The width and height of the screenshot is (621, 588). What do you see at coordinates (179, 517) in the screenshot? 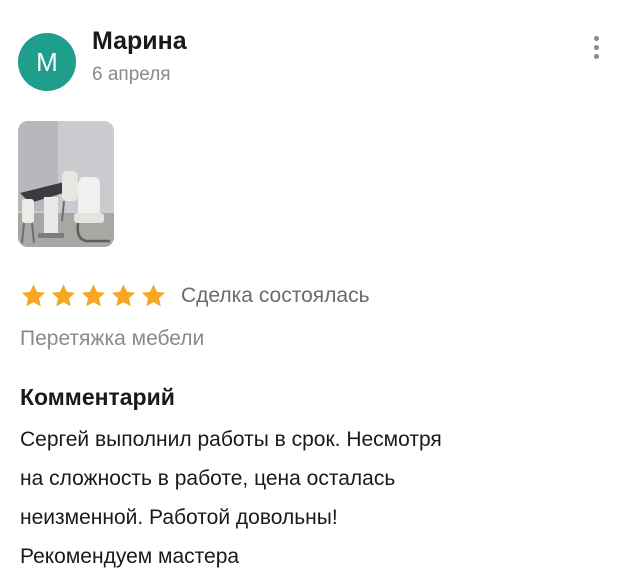
I see `comment-line: неизменной. Работой довольны!` at bounding box center [179, 517].